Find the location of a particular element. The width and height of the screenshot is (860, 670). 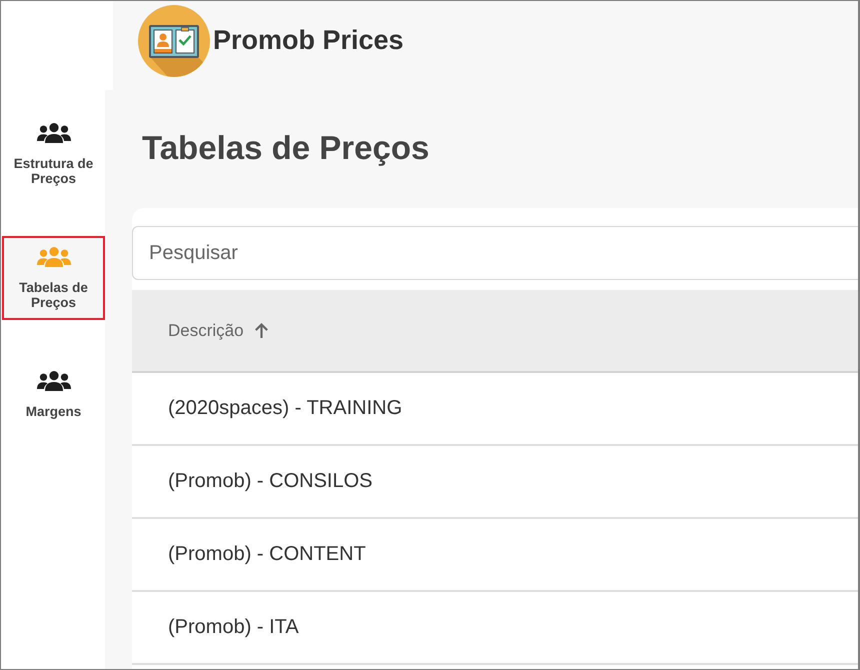

search-field: Pesquisar is located at coordinates (495, 253).